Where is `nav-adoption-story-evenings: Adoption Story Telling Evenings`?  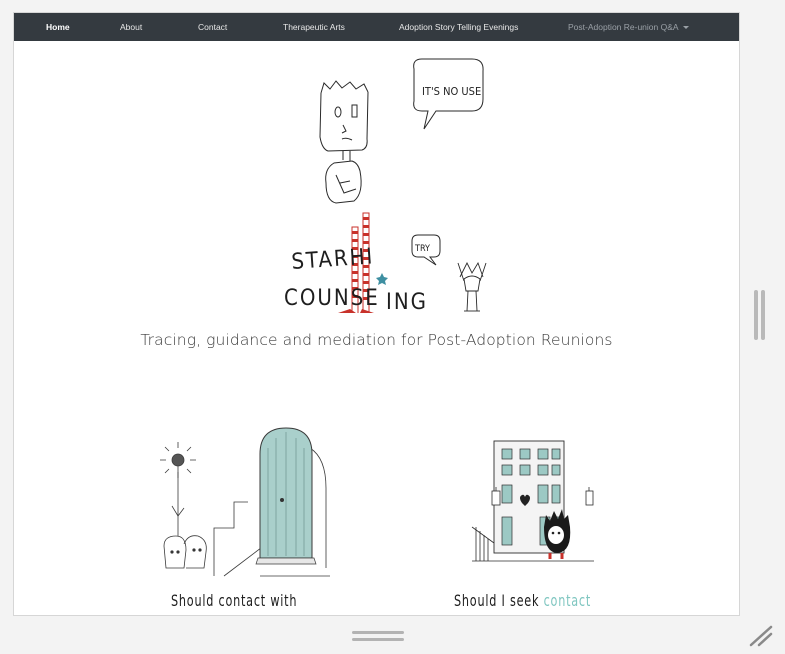
nav-adoption-story-evenings: Adoption Story Telling Evenings is located at coordinates (458, 27).